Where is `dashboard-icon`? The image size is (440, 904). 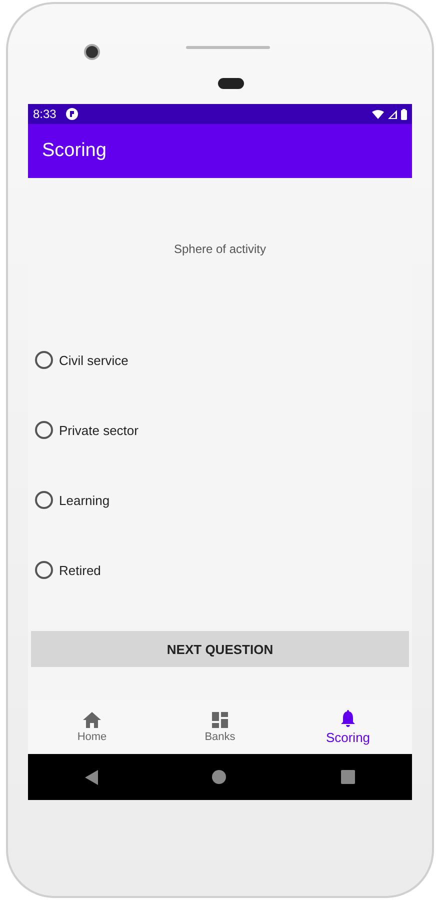 dashboard-icon is located at coordinates (220, 720).